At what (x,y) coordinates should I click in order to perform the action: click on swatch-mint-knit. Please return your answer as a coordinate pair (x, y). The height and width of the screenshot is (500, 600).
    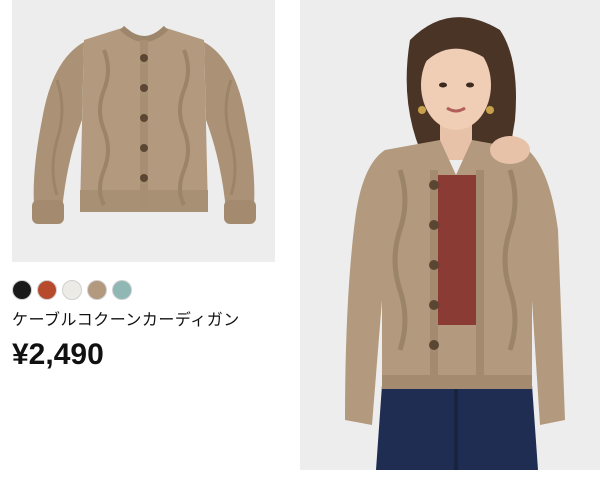
    Looking at the image, I should click on (122, 290).